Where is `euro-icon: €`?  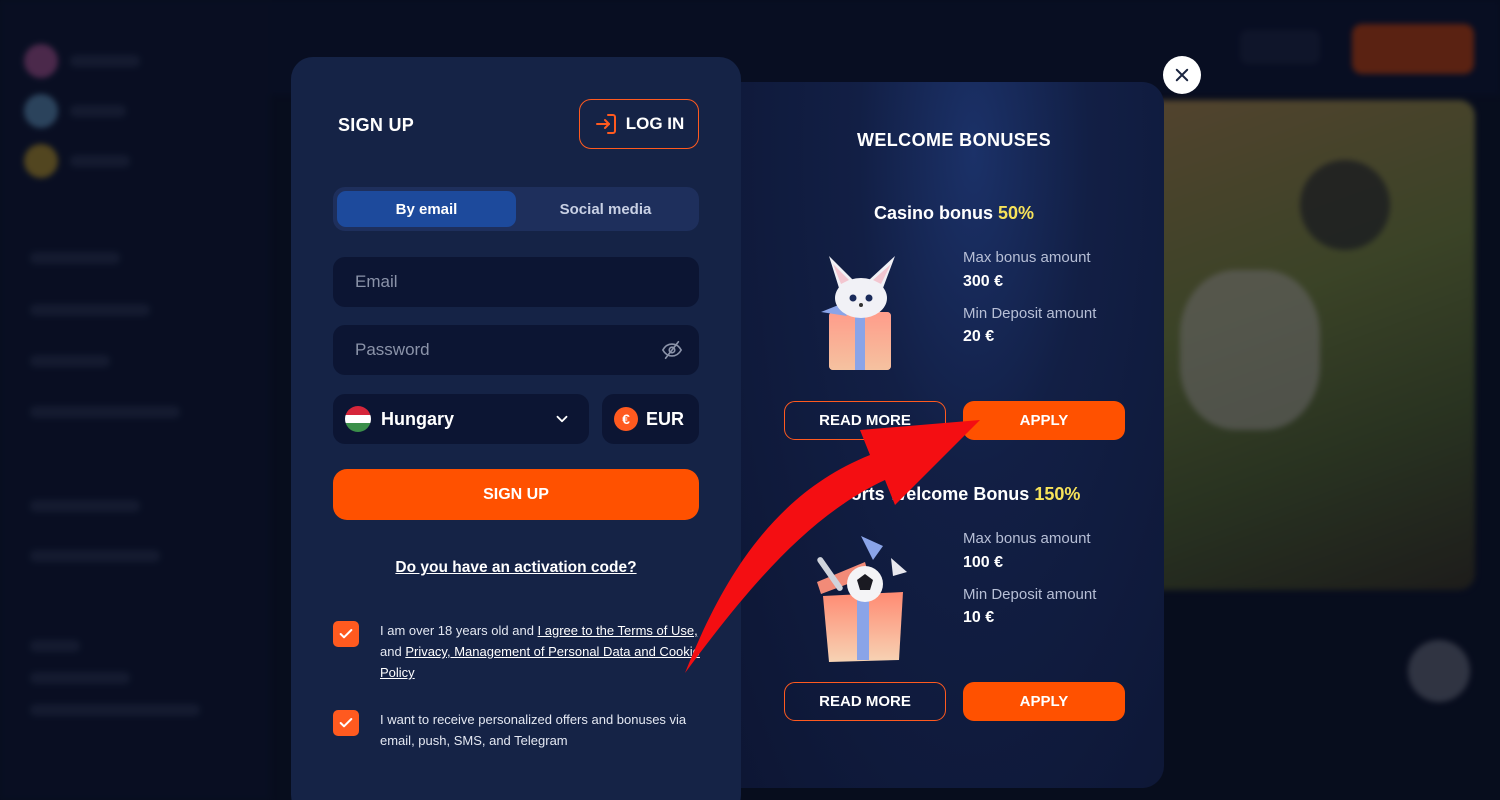 euro-icon: € is located at coordinates (626, 419).